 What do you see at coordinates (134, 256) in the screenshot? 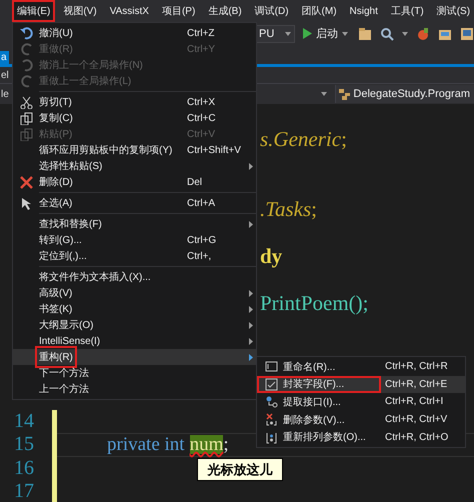
I see `menu-item: 定位到(,)... Ctrl+,` at bounding box center [134, 256].